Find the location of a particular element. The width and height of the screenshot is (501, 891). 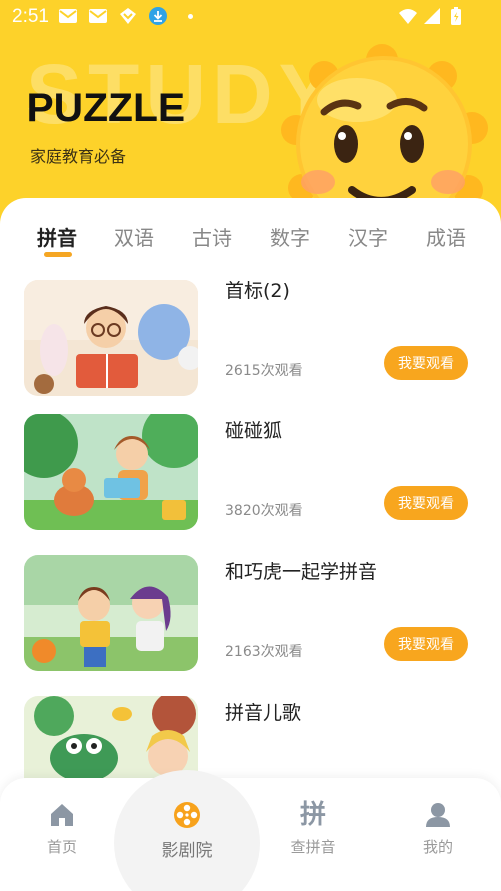

nav-theater: 影剧院 is located at coordinates (187, 830).